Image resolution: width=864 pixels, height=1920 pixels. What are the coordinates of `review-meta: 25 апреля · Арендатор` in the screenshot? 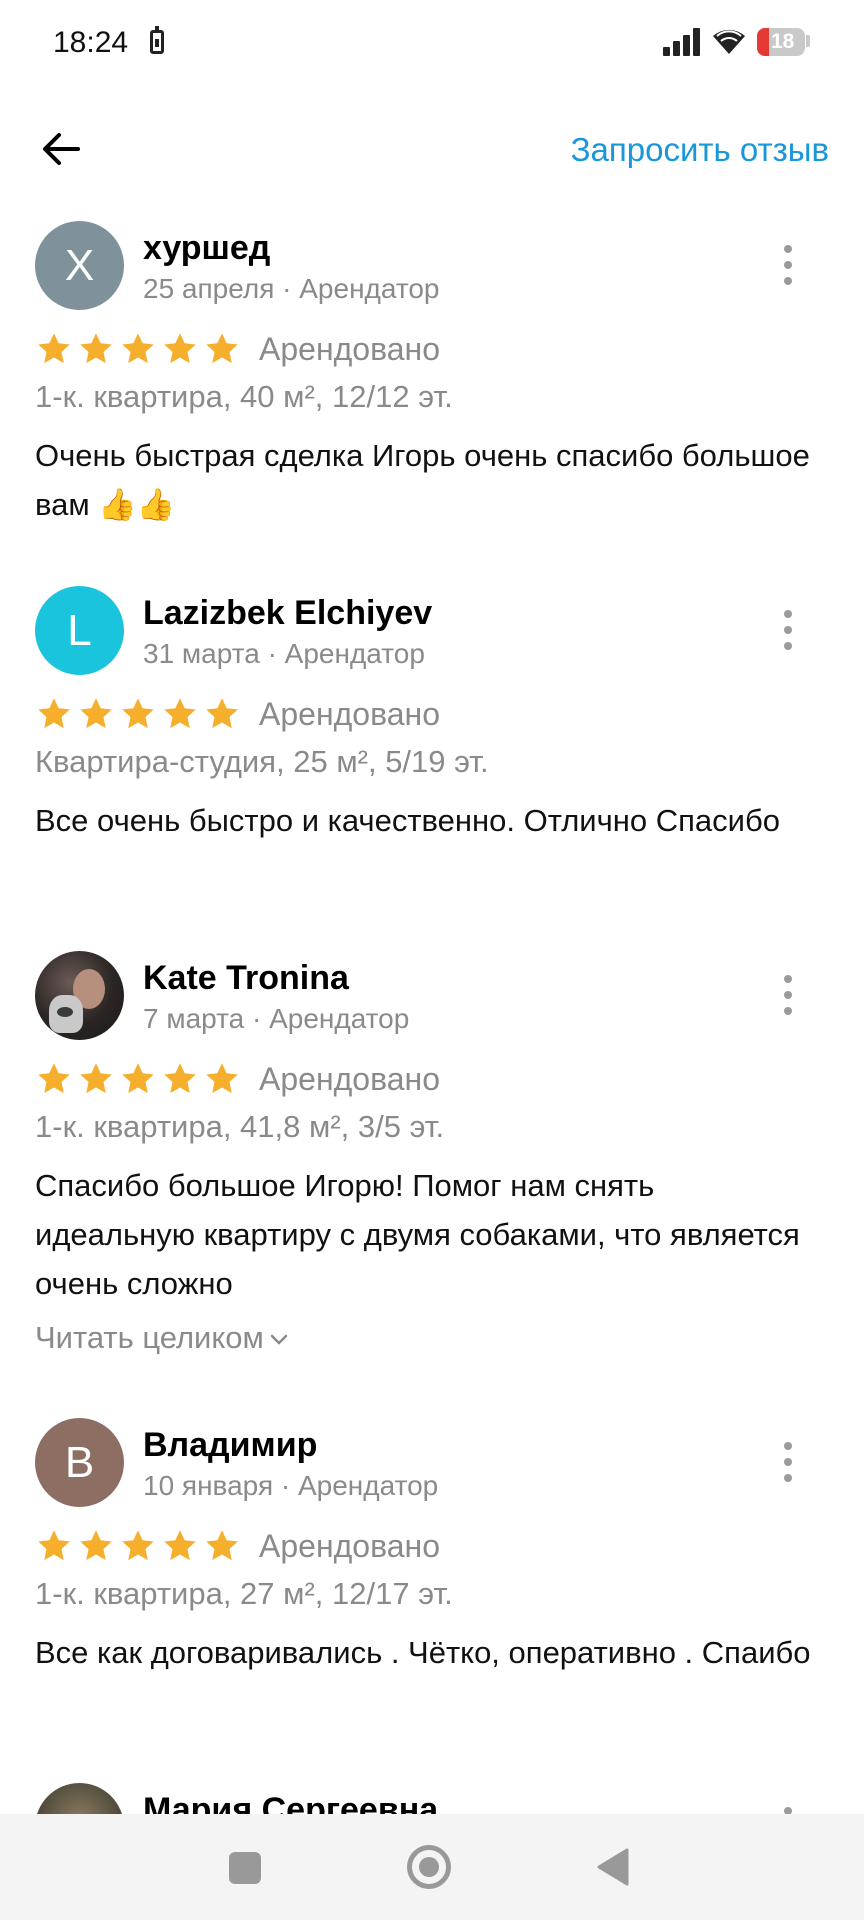 It's located at (291, 288).